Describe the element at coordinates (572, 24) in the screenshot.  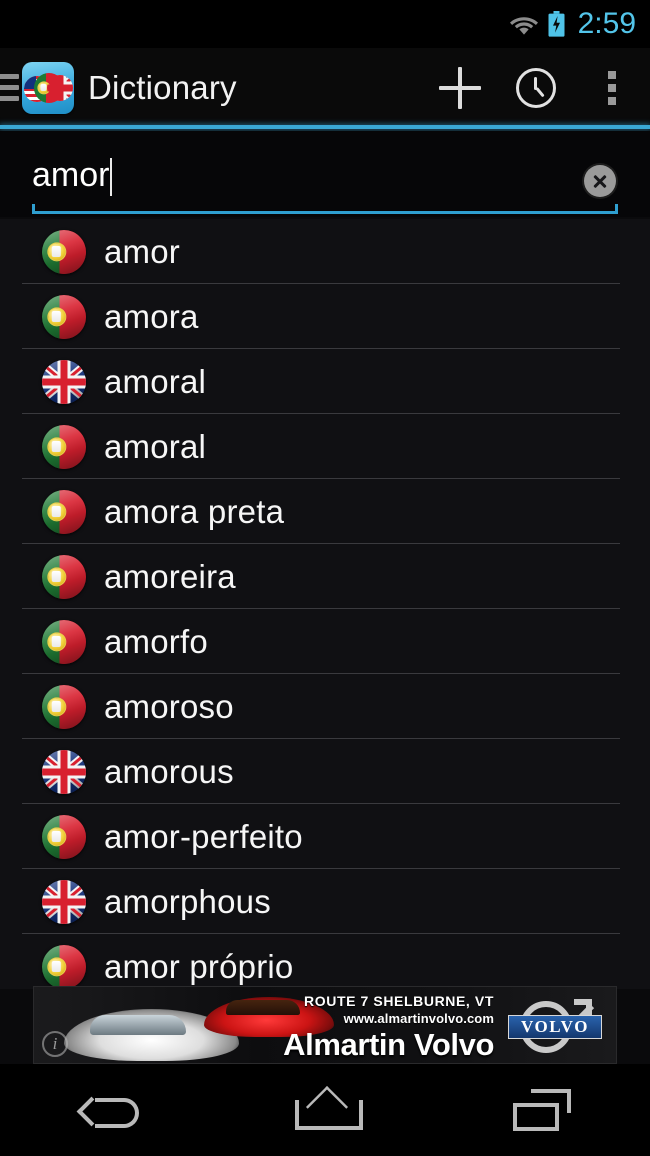
I see `status-icons: 2:59` at that location.